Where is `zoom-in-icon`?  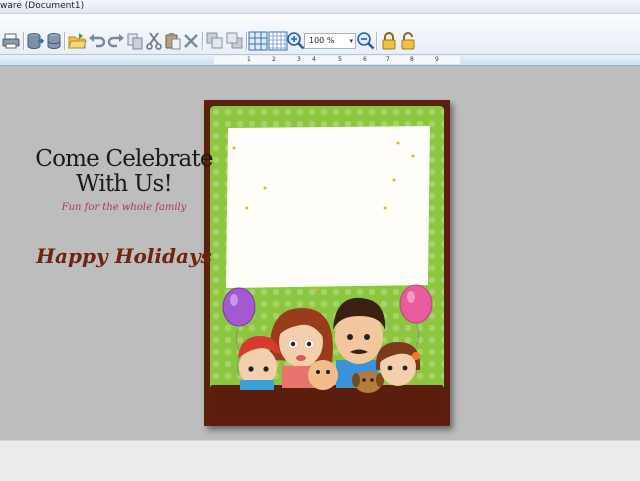 zoom-in-icon is located at coordinates (296, 41).